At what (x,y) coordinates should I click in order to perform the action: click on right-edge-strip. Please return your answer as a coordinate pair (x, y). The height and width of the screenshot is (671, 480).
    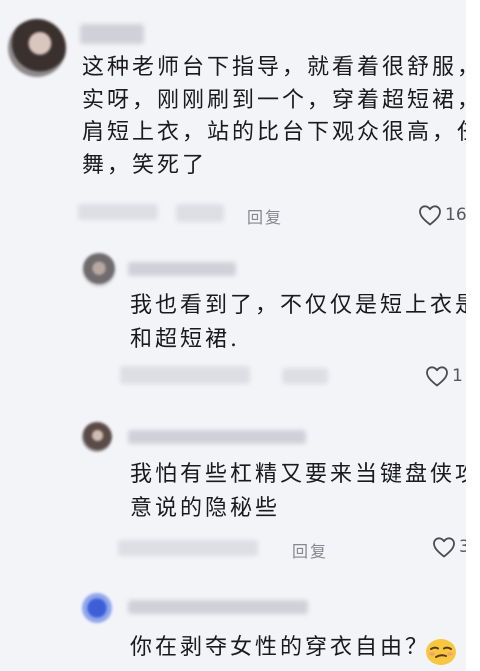
    Looking at the image, I should click on (473, 335).